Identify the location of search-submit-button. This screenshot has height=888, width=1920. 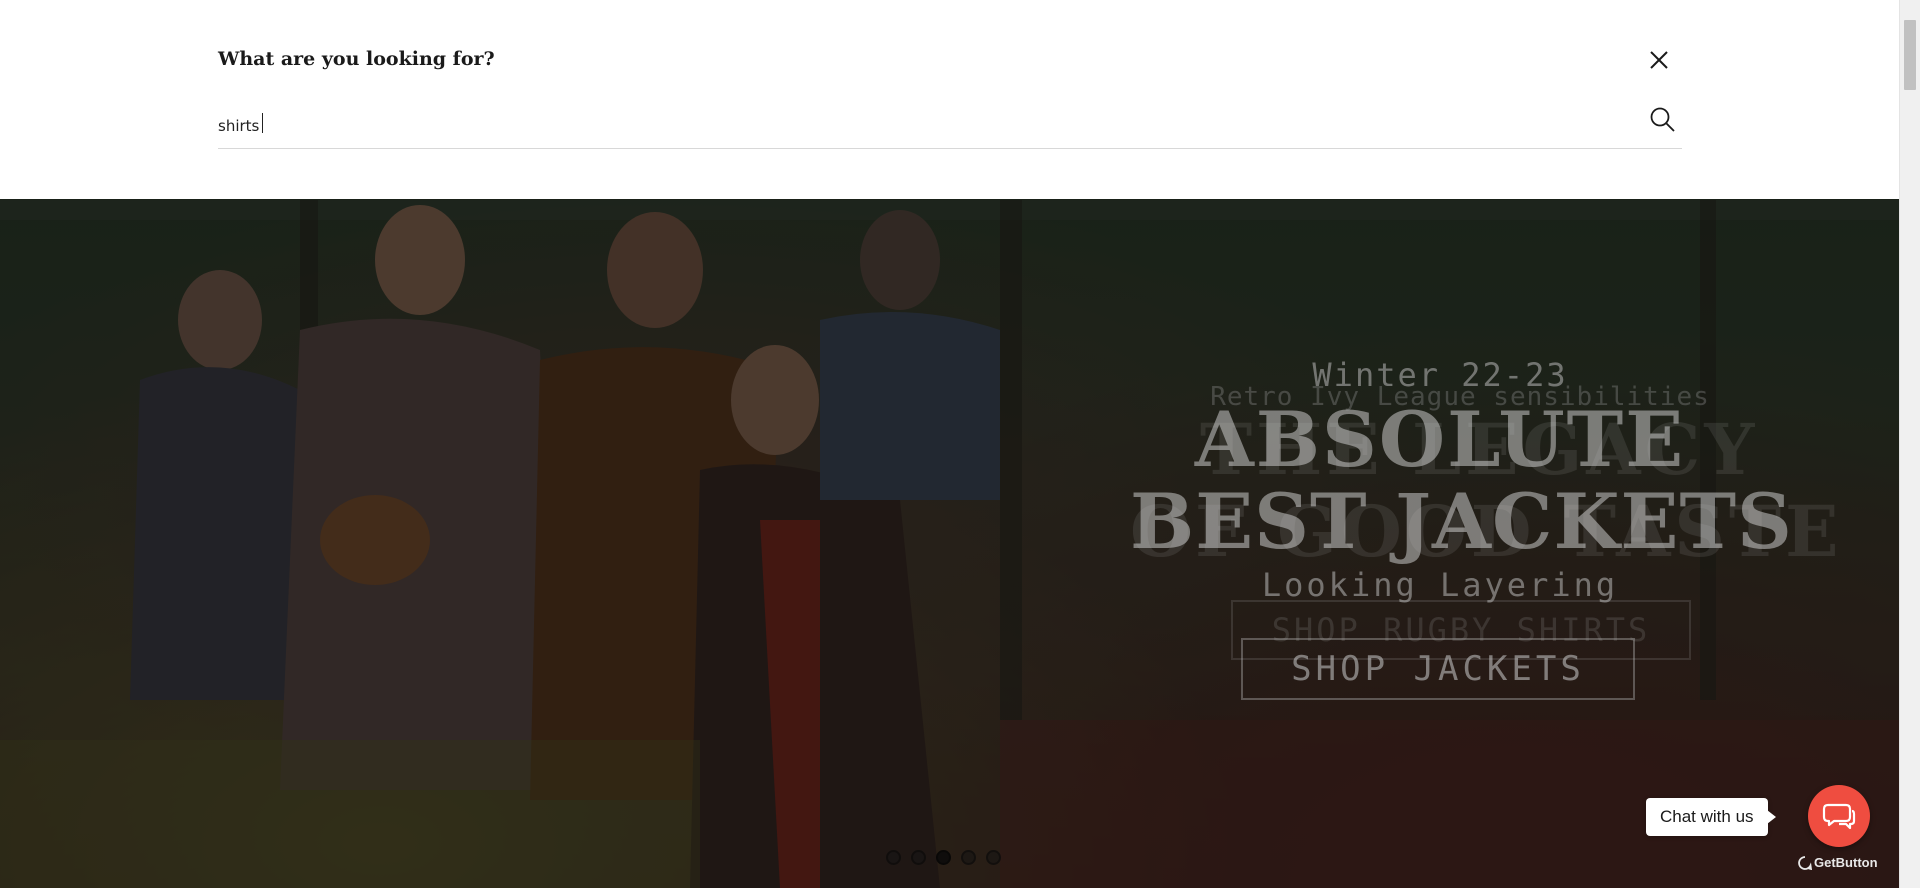
(1663, 120).